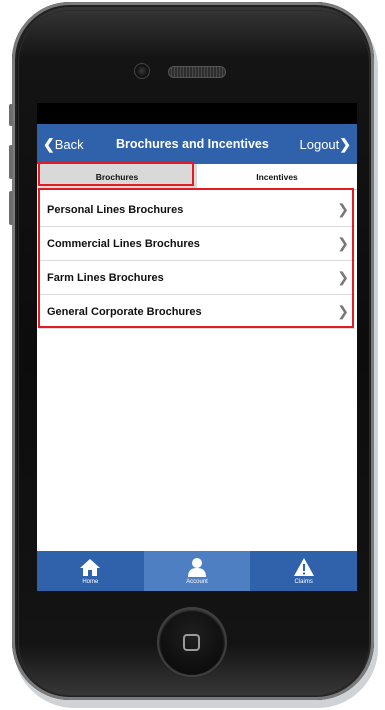  Describe the element at coordinates (197, 582) in the screenshot. I see `tabbar-account-label: Account` at that location.